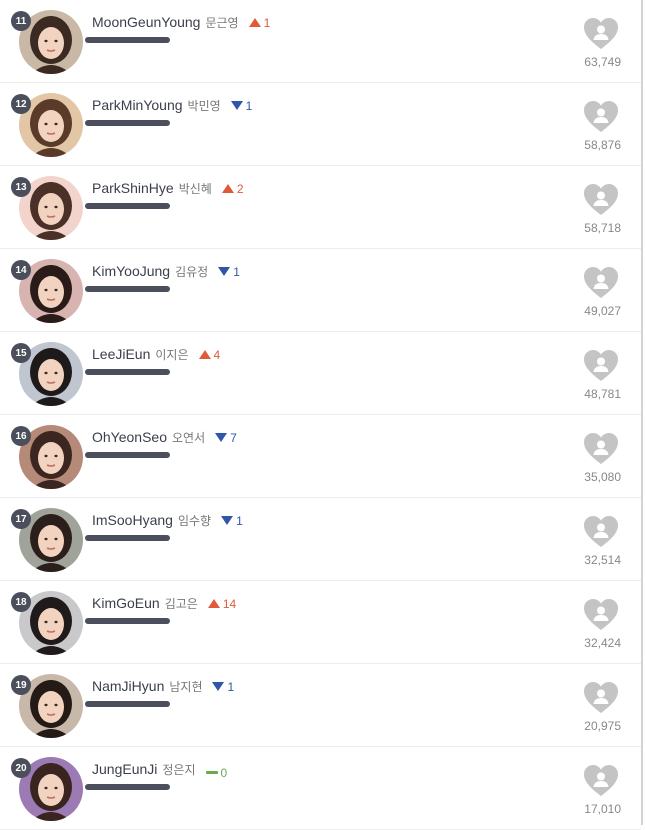 Image resolution: width=645 pixels, height=830 pixels. What do you see at coordinates (21, 519) in the screenshot?
I see `rank-badge: 17` at bounding box center [21, 519].